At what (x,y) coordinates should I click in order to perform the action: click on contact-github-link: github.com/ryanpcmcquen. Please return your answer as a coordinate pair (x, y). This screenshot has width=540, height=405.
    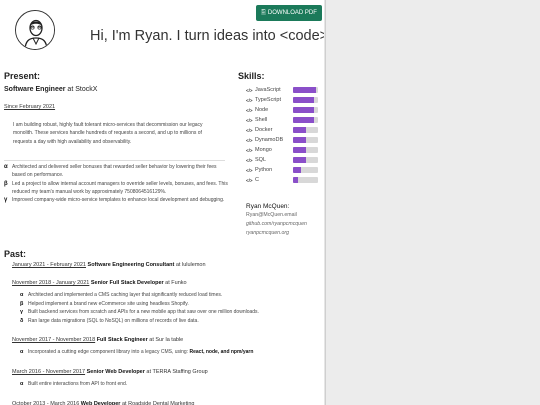
    Looking at the image, I should click on (276, 224).